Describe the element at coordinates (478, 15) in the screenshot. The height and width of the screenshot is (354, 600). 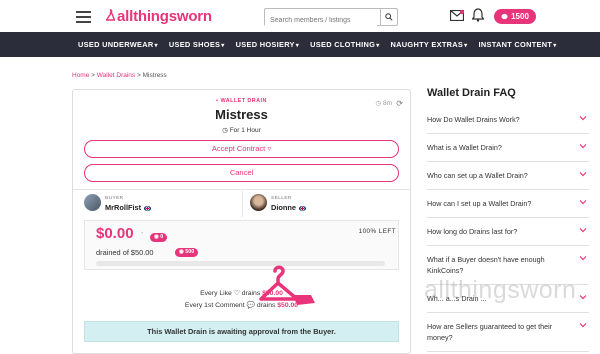
I see `notification-bell-icon` at that location.